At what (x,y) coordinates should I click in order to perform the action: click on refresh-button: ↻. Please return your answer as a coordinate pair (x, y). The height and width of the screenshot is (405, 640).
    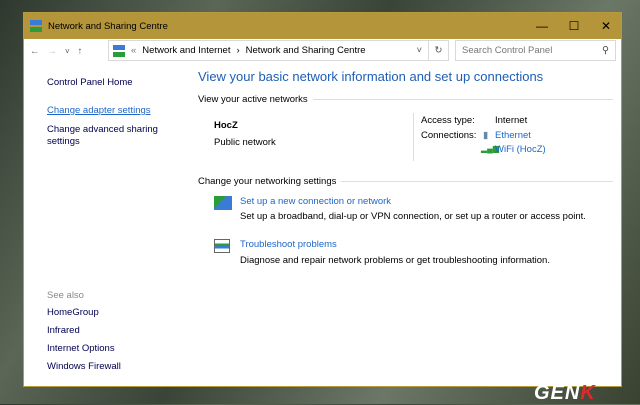
    Looking at the image, I should click on (438, 50).